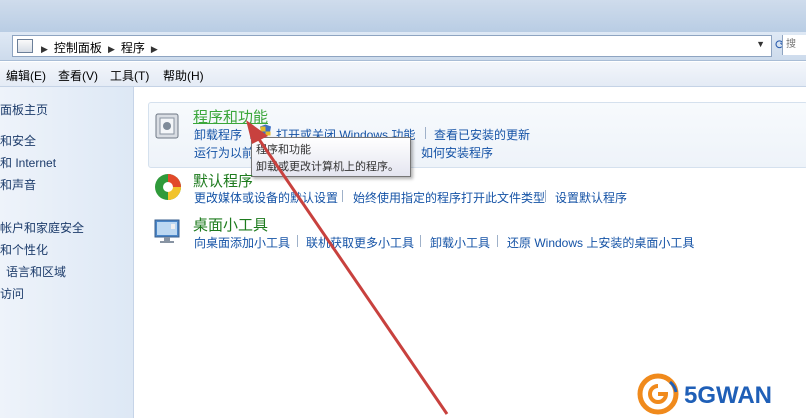  What do you see at coordinates (360, 242) in the screenshot?
I see `link-get-more-gadgets: 联机获取更多小工具` at bounding box center [360, 242].